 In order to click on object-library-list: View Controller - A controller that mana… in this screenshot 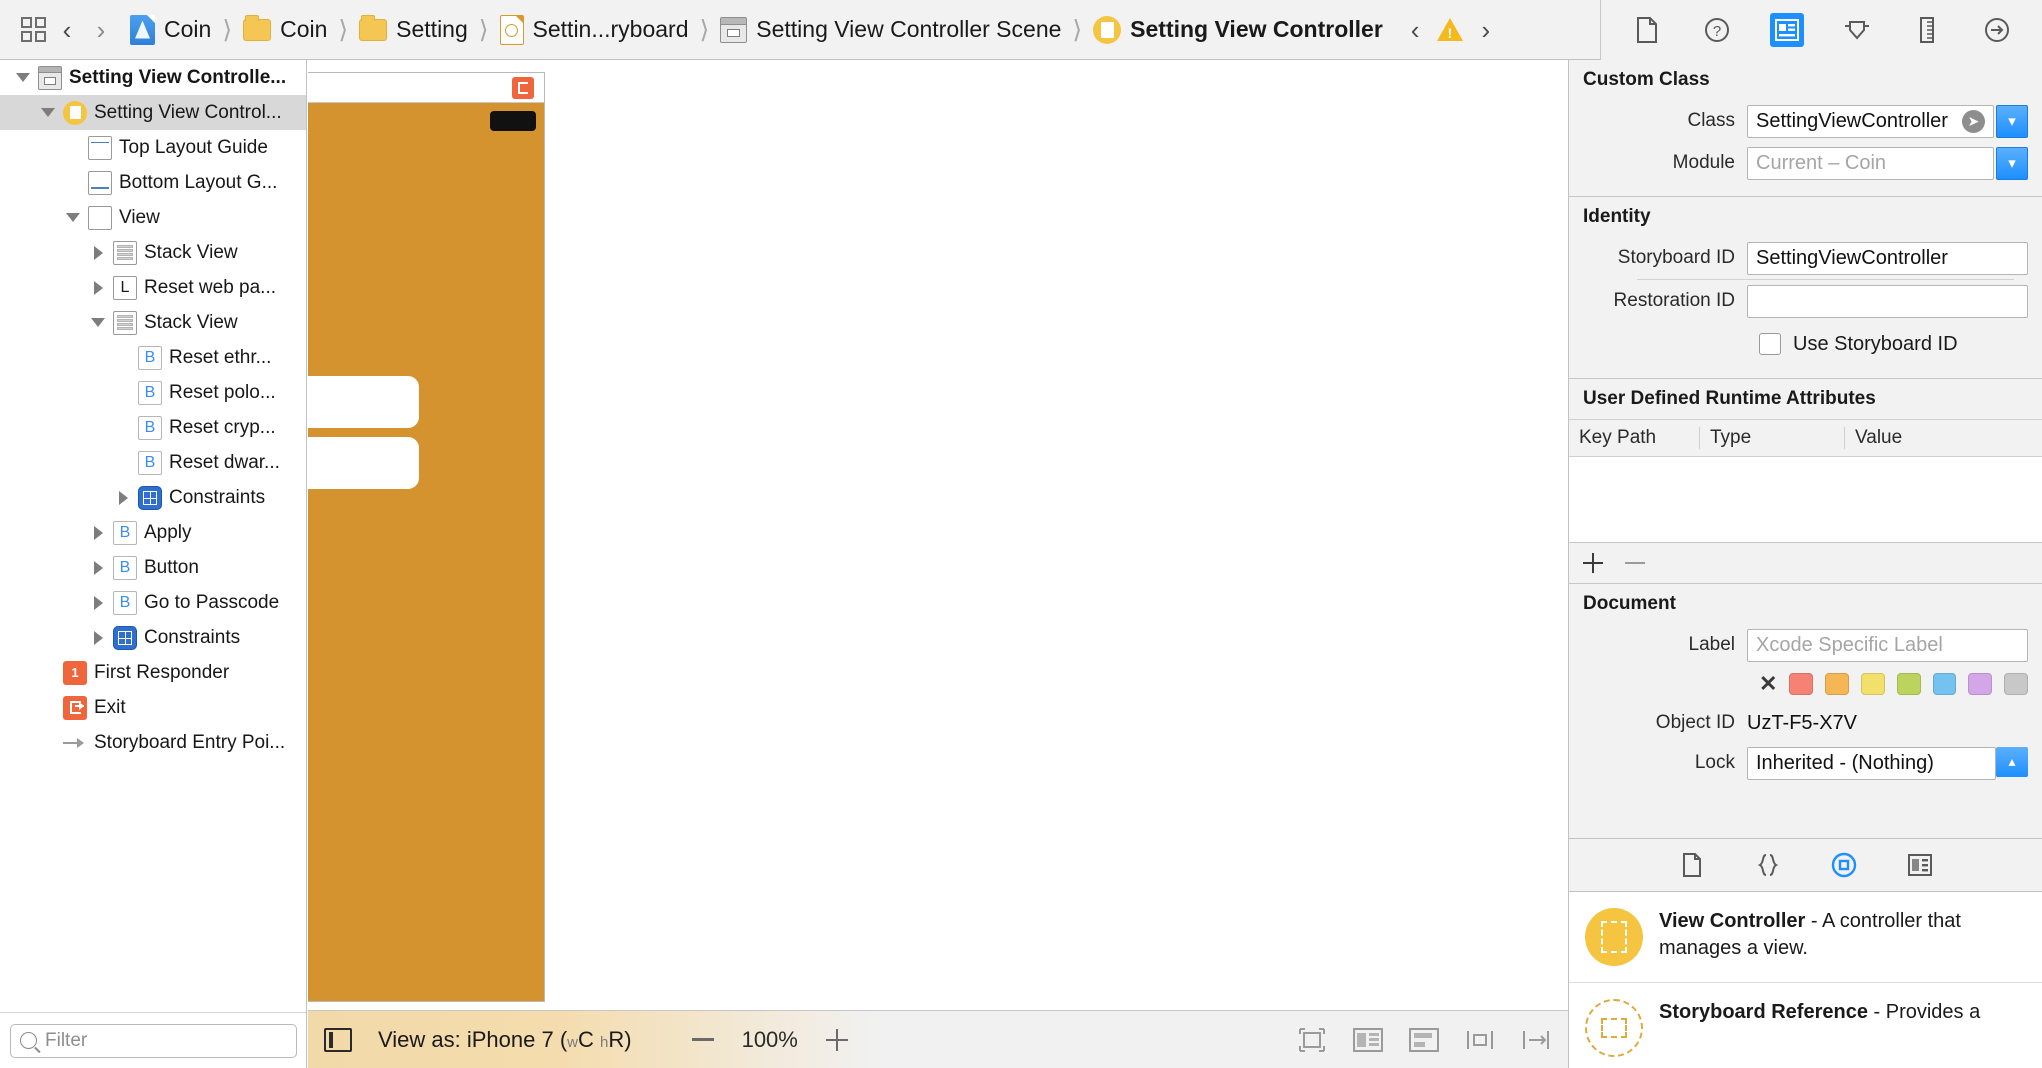, I will do `click(1805, 980)`.